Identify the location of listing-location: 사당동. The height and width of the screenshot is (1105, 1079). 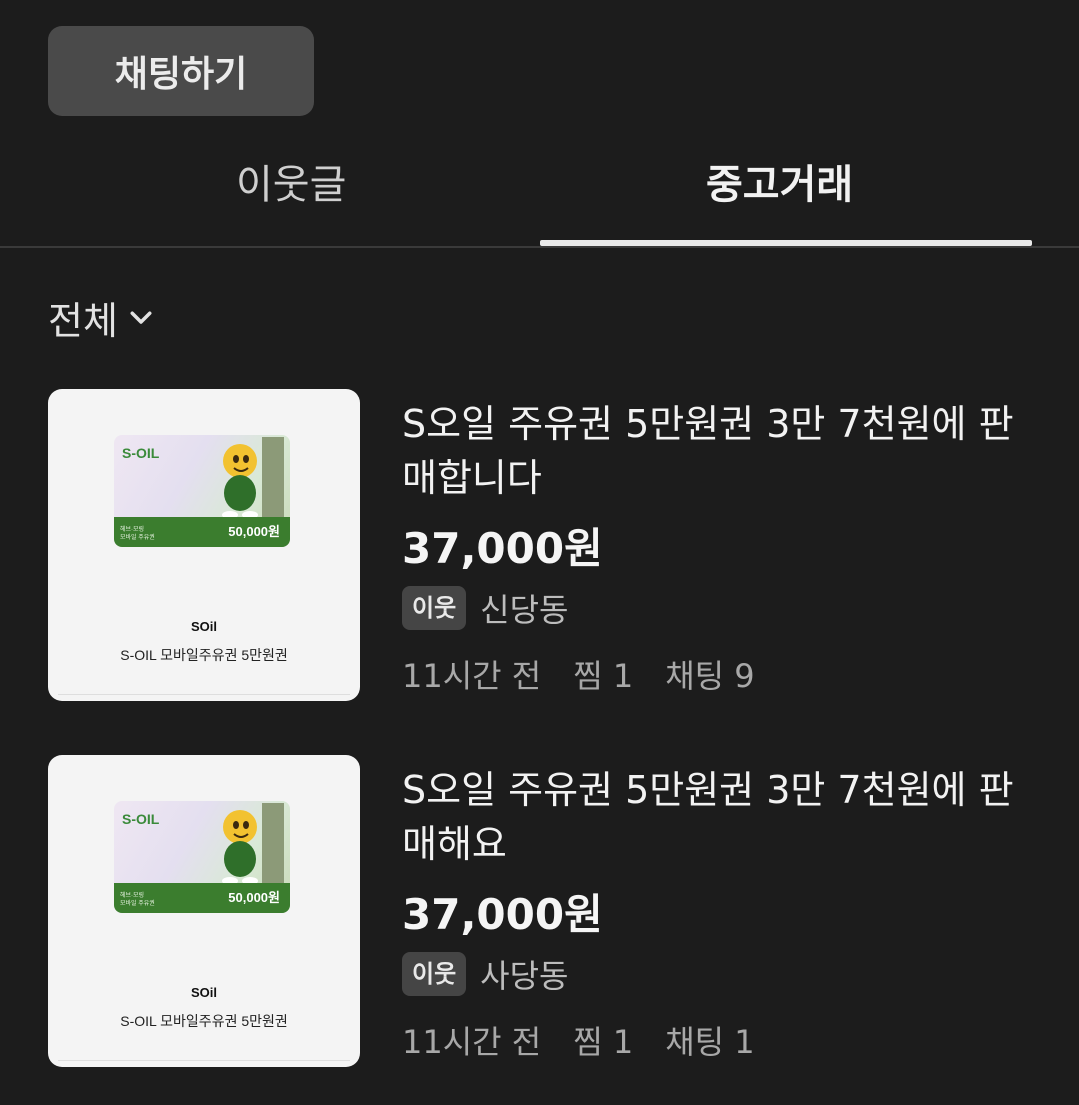
(524, 976).